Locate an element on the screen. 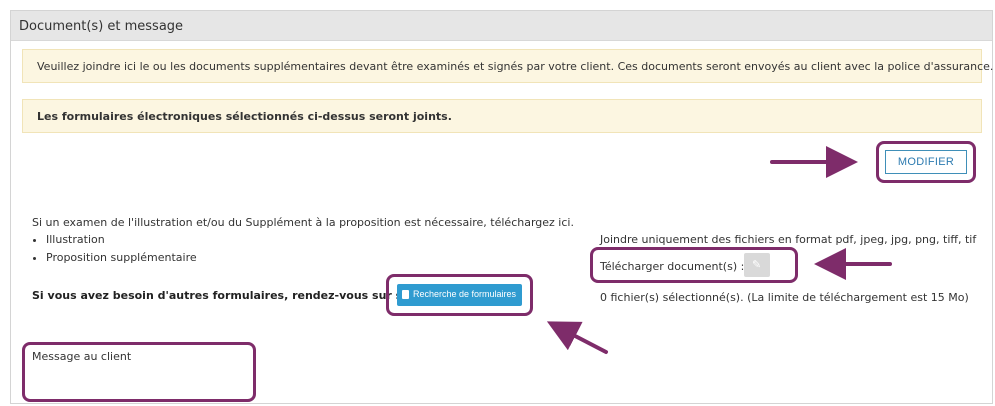 The image size is (995, 406). arrow-to-search is located at coordinates (577, 337).